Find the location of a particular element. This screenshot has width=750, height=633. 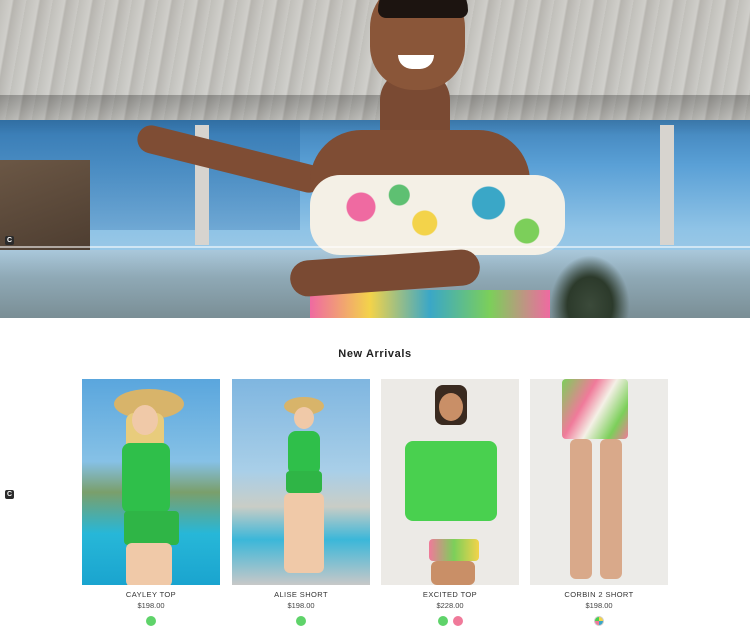

color-swatch-multicolor is located at coordinates (599, 621).